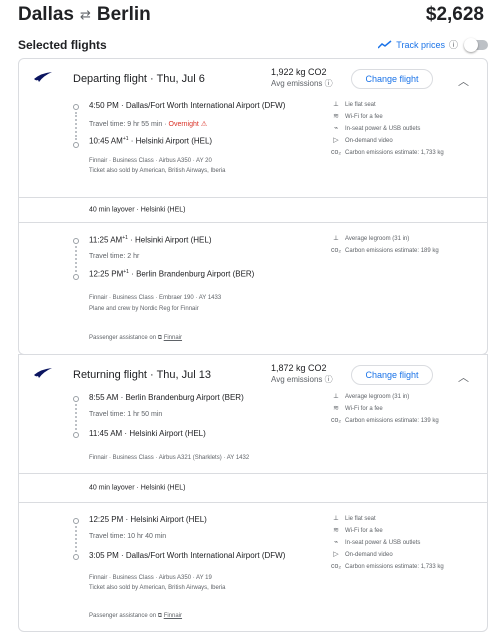 The image size is (502, 640). Describe the element at coordinates (302, 78) in the screenshot. I see `departing-co2: 1,922 kg CO2 Avg emissions ⓘ` at that location.